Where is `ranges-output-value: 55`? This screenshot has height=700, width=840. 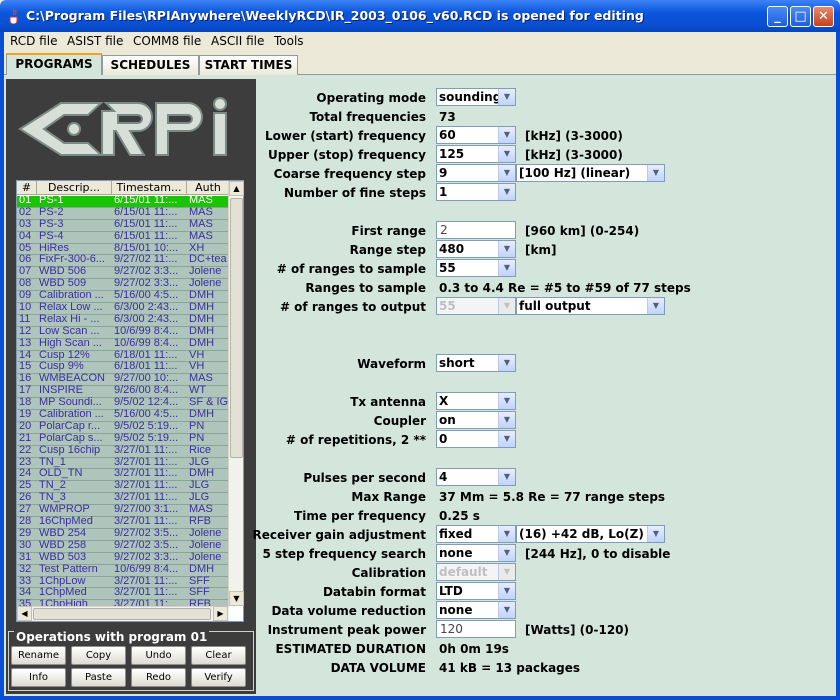 ranges-output-value: 55 is located at coordinates (447, 306).